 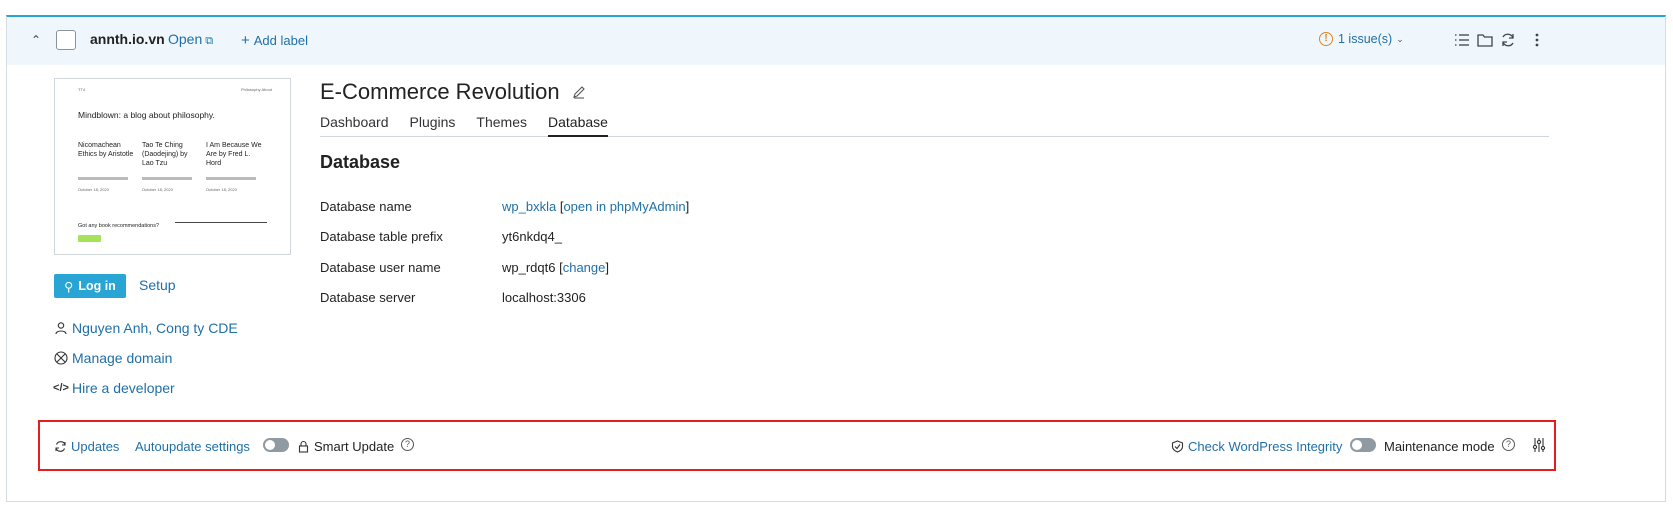 What do you see at coordinates (1539, 445) in the screenshot?
I see `settings-sliders-icon` at bounding box center [1539, 445].